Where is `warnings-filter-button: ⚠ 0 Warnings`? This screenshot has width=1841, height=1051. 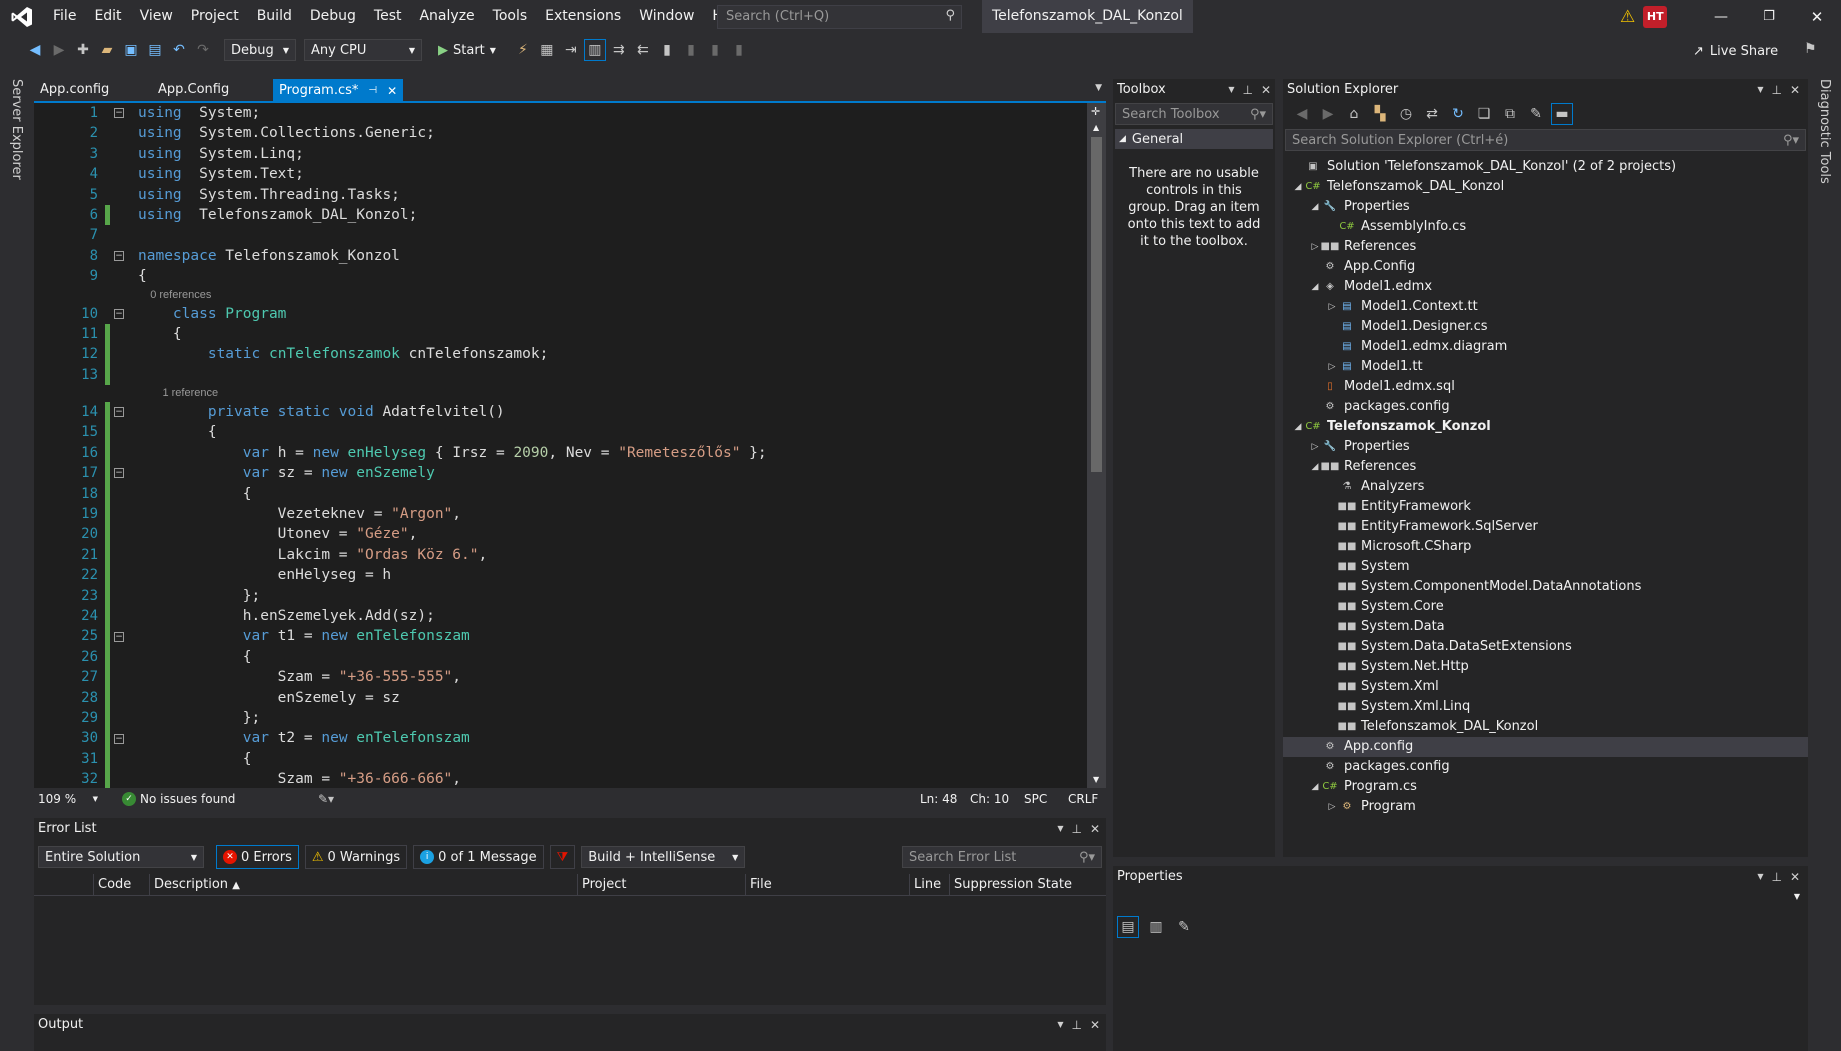 warnings-filter-button: ⚠ 0 Warnings is located at coordinates (356, 857).